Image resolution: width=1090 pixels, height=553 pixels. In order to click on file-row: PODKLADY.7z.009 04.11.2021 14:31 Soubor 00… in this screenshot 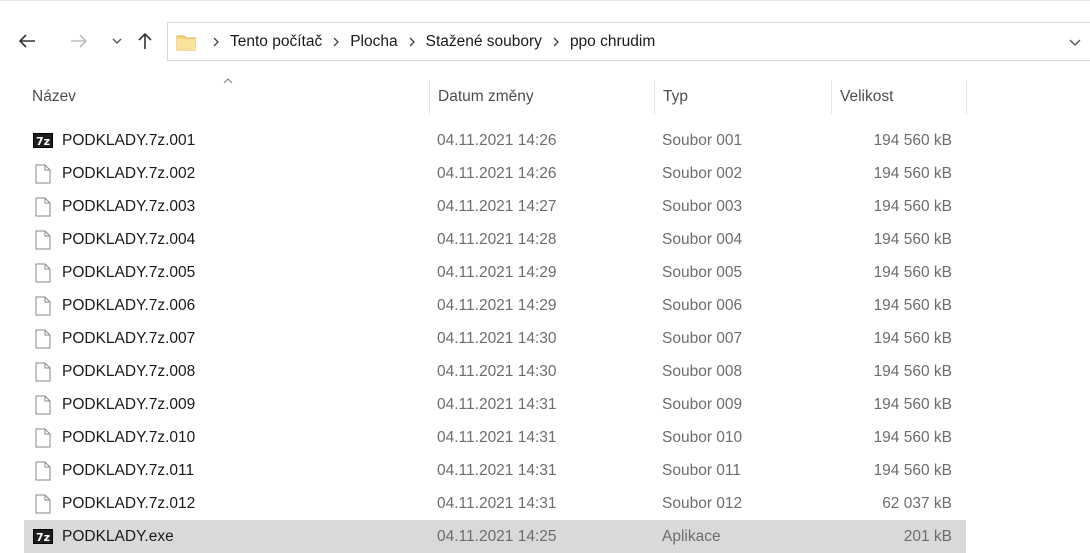, I will do `click(545, 404)`.